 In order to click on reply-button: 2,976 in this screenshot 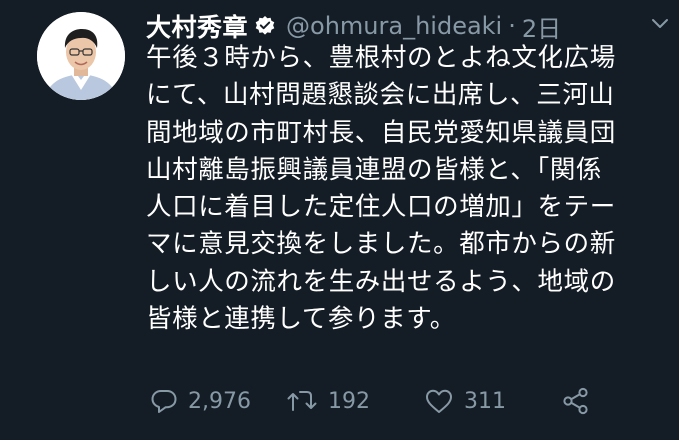, I will do `click(200, 401)`.